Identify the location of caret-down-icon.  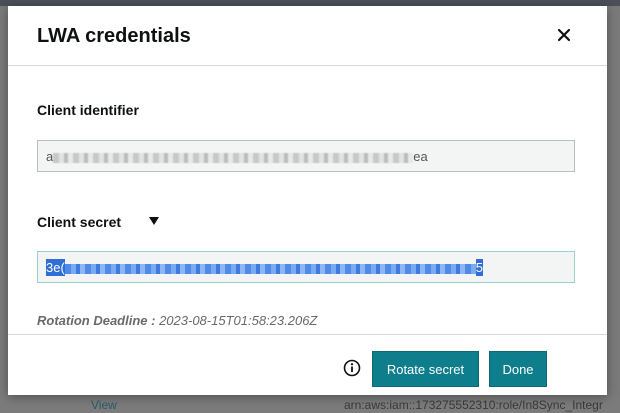
(154, 221).